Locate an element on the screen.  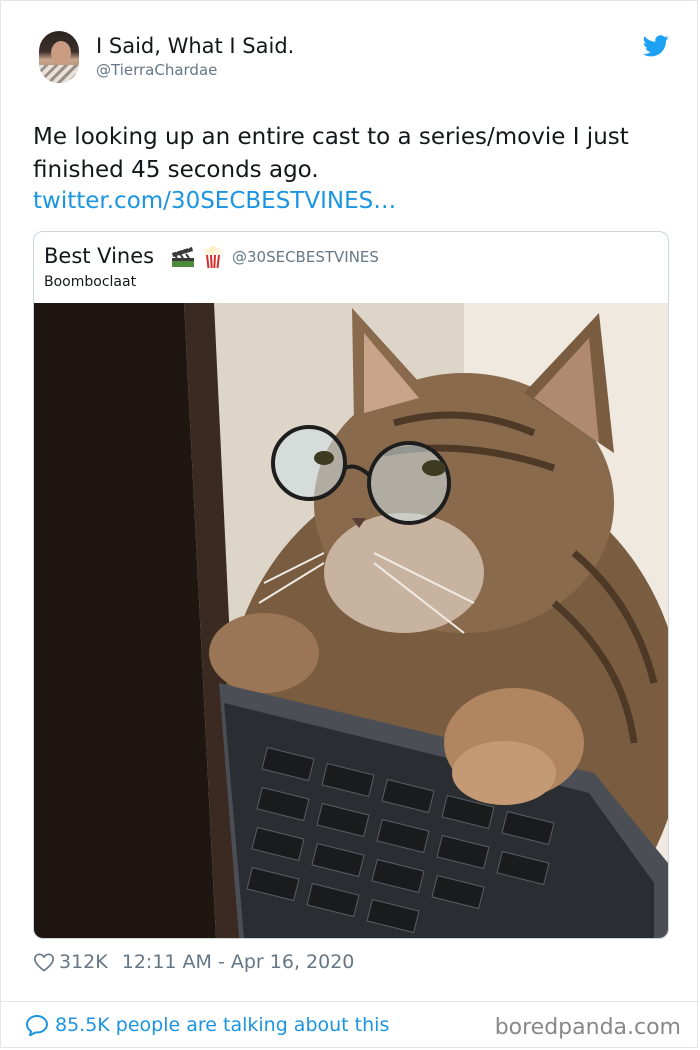
quoted-author-handle: @30SECBESTVINES is located at coordinates (305, 257).